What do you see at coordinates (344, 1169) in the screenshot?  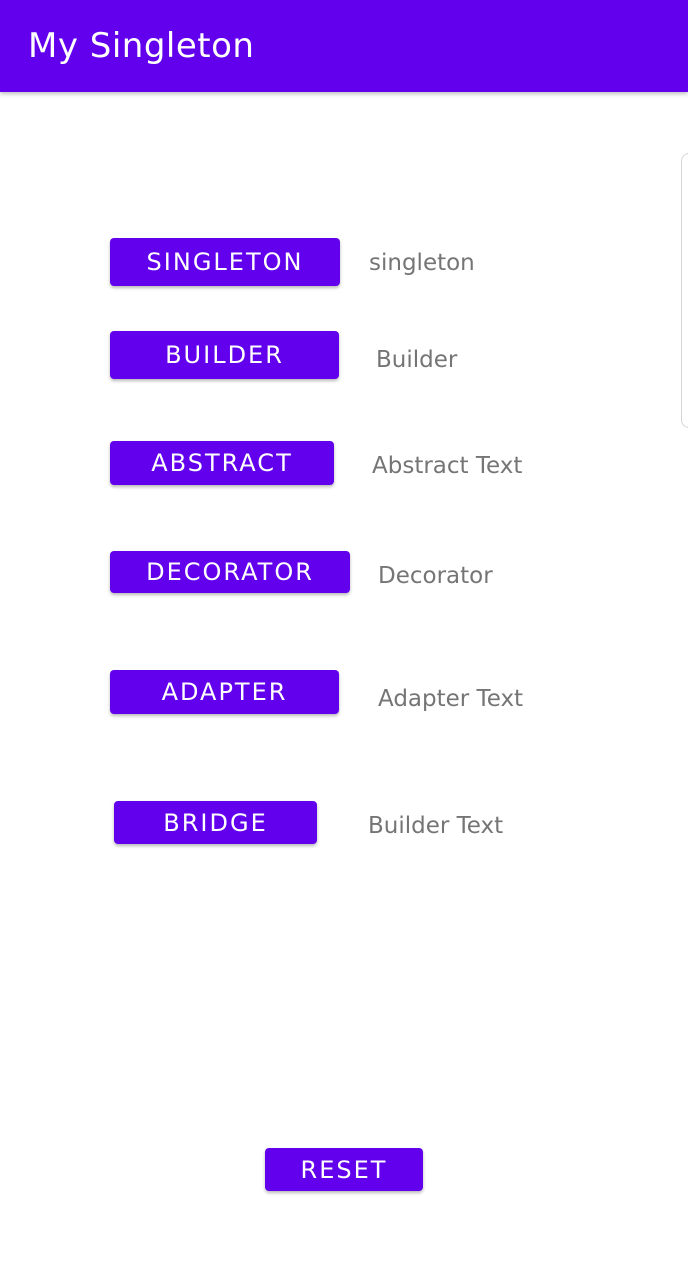 I see `reset-button: RESET` at bounding box center [344, 1169].